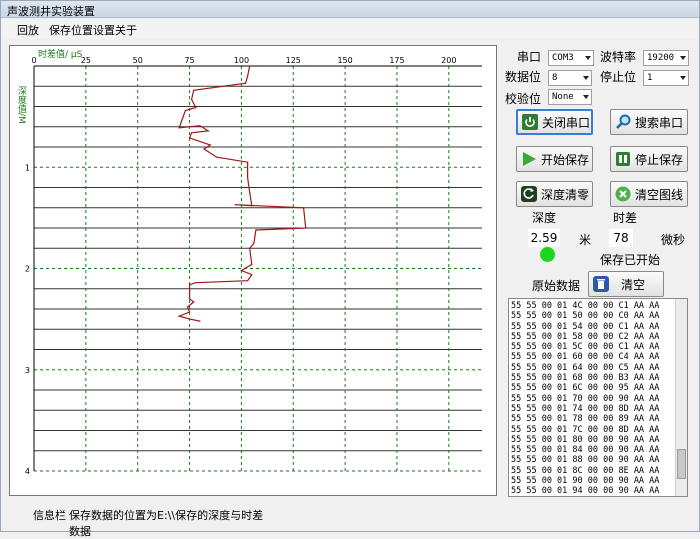 The image size is (700, 539). What do you see at coordinates (633, 284) in the screenshot?
I see `clear-raw-label: 清空` at bounding box center [633, 284].